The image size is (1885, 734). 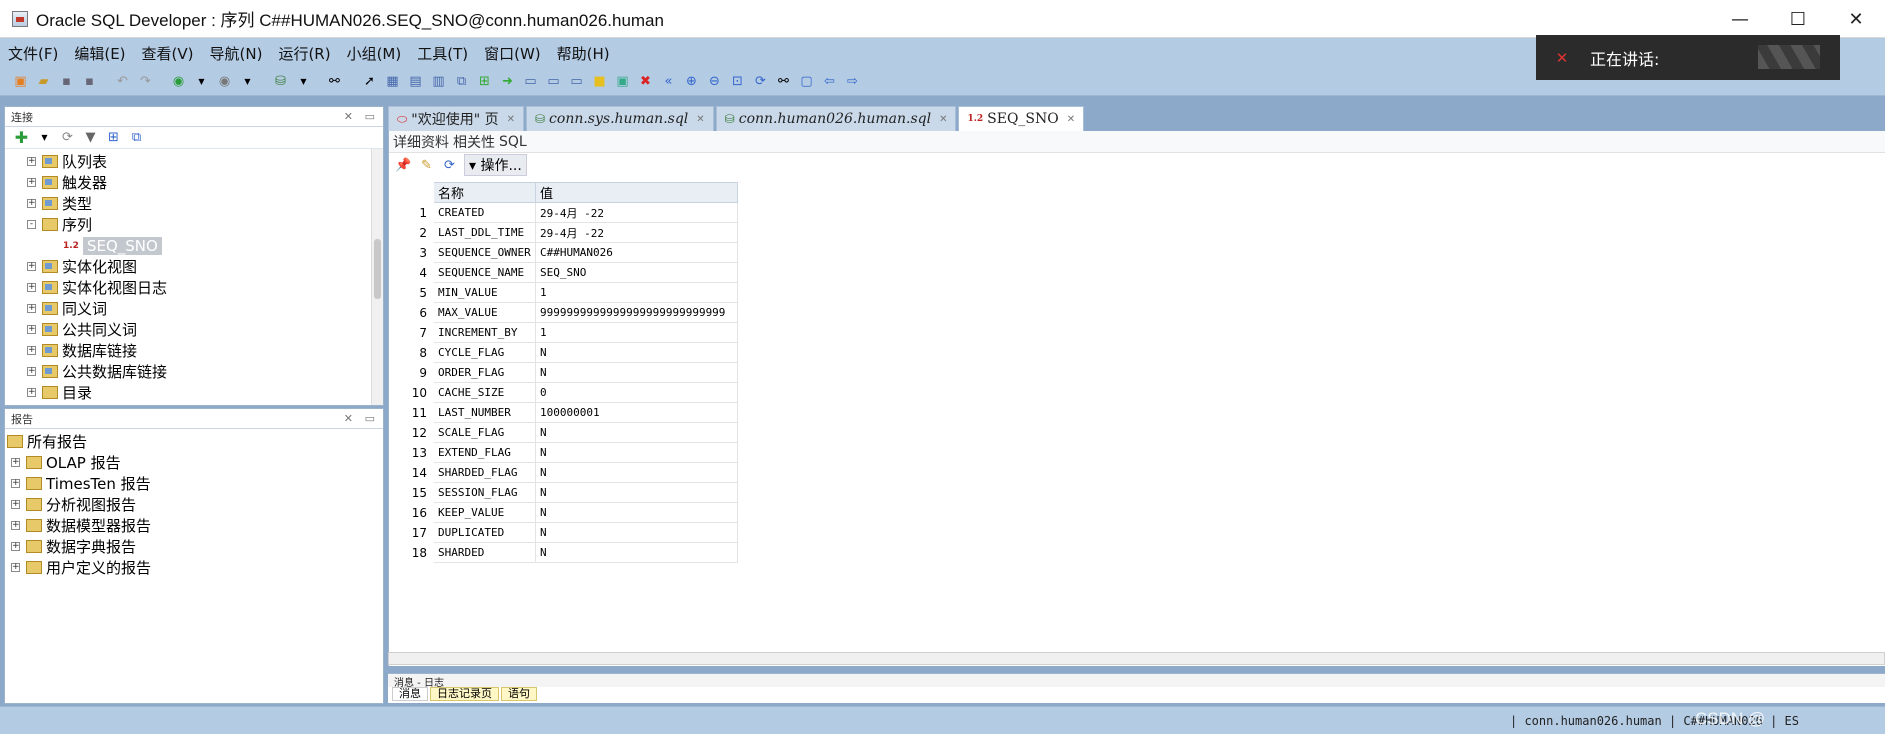 I want to click on sql-worksheet-icon: ⛁, so click(x=280, y=81).